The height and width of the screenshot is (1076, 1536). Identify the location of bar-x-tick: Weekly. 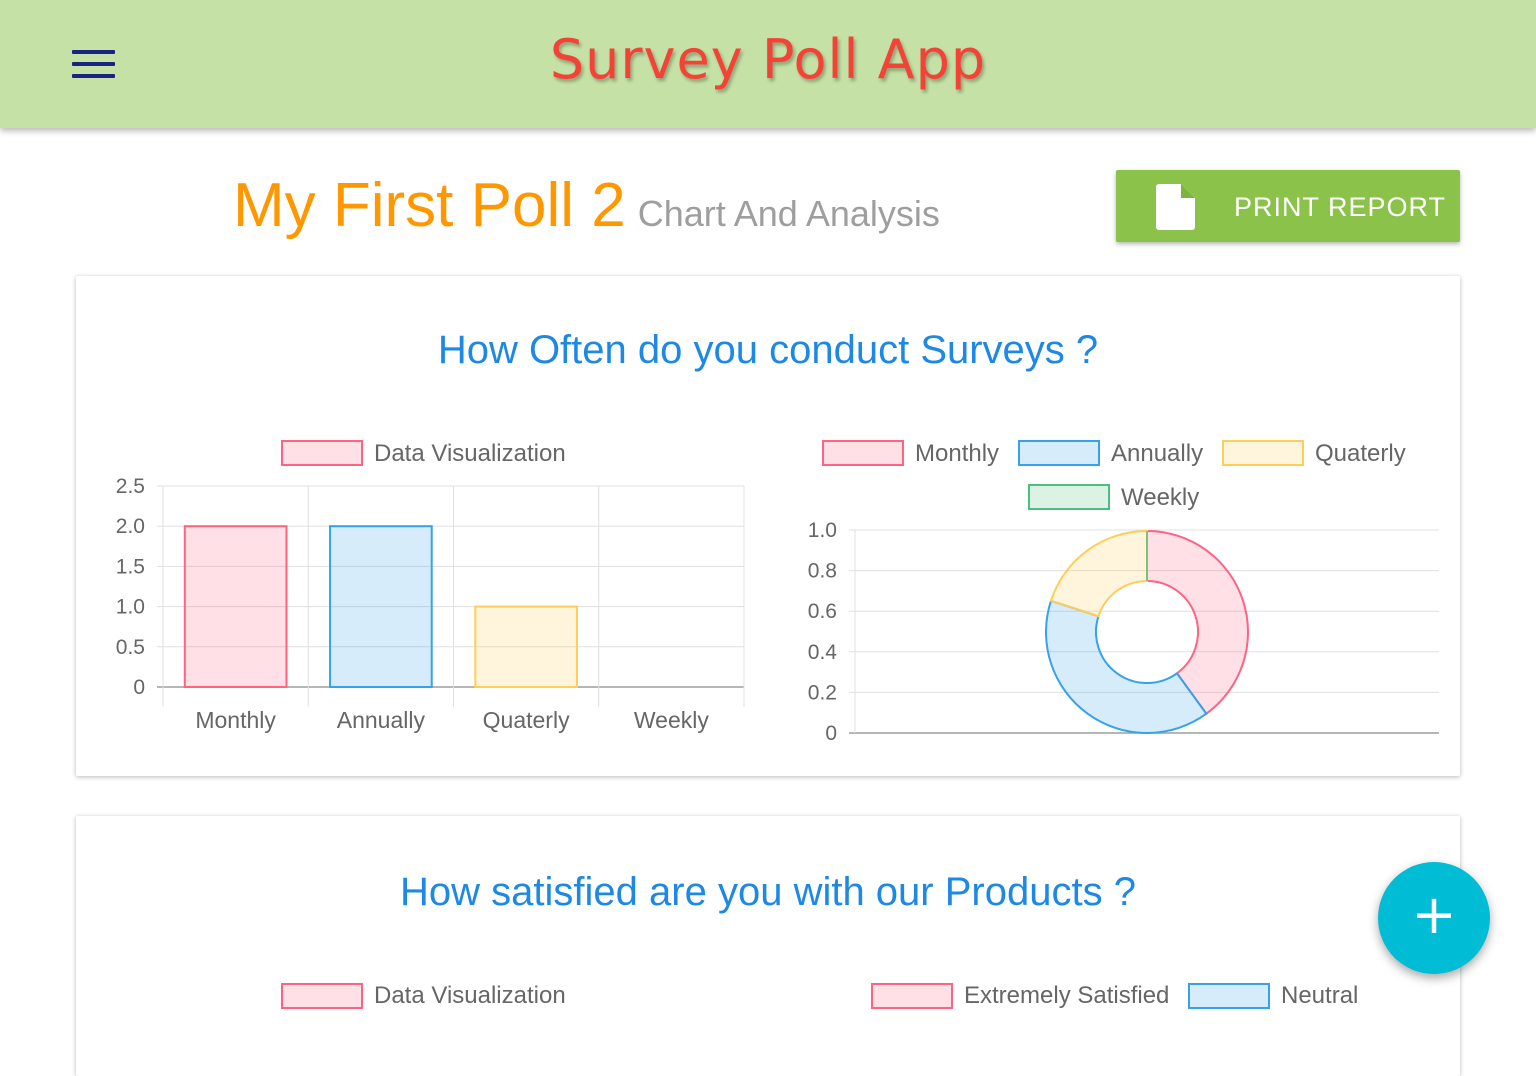
(671, 720).